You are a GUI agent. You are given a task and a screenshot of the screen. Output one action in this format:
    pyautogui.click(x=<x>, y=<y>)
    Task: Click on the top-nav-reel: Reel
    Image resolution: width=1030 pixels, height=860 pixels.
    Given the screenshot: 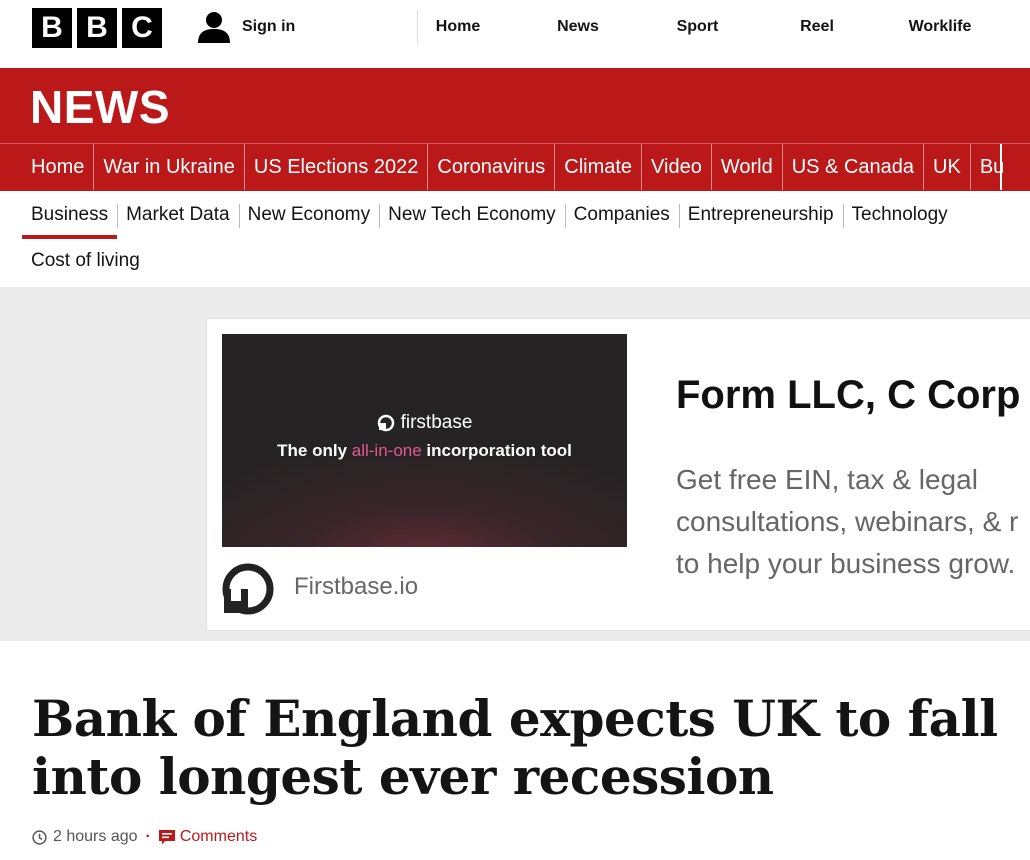 What is the action you would take?
    pyautogui.click(x=817, y=28)
    